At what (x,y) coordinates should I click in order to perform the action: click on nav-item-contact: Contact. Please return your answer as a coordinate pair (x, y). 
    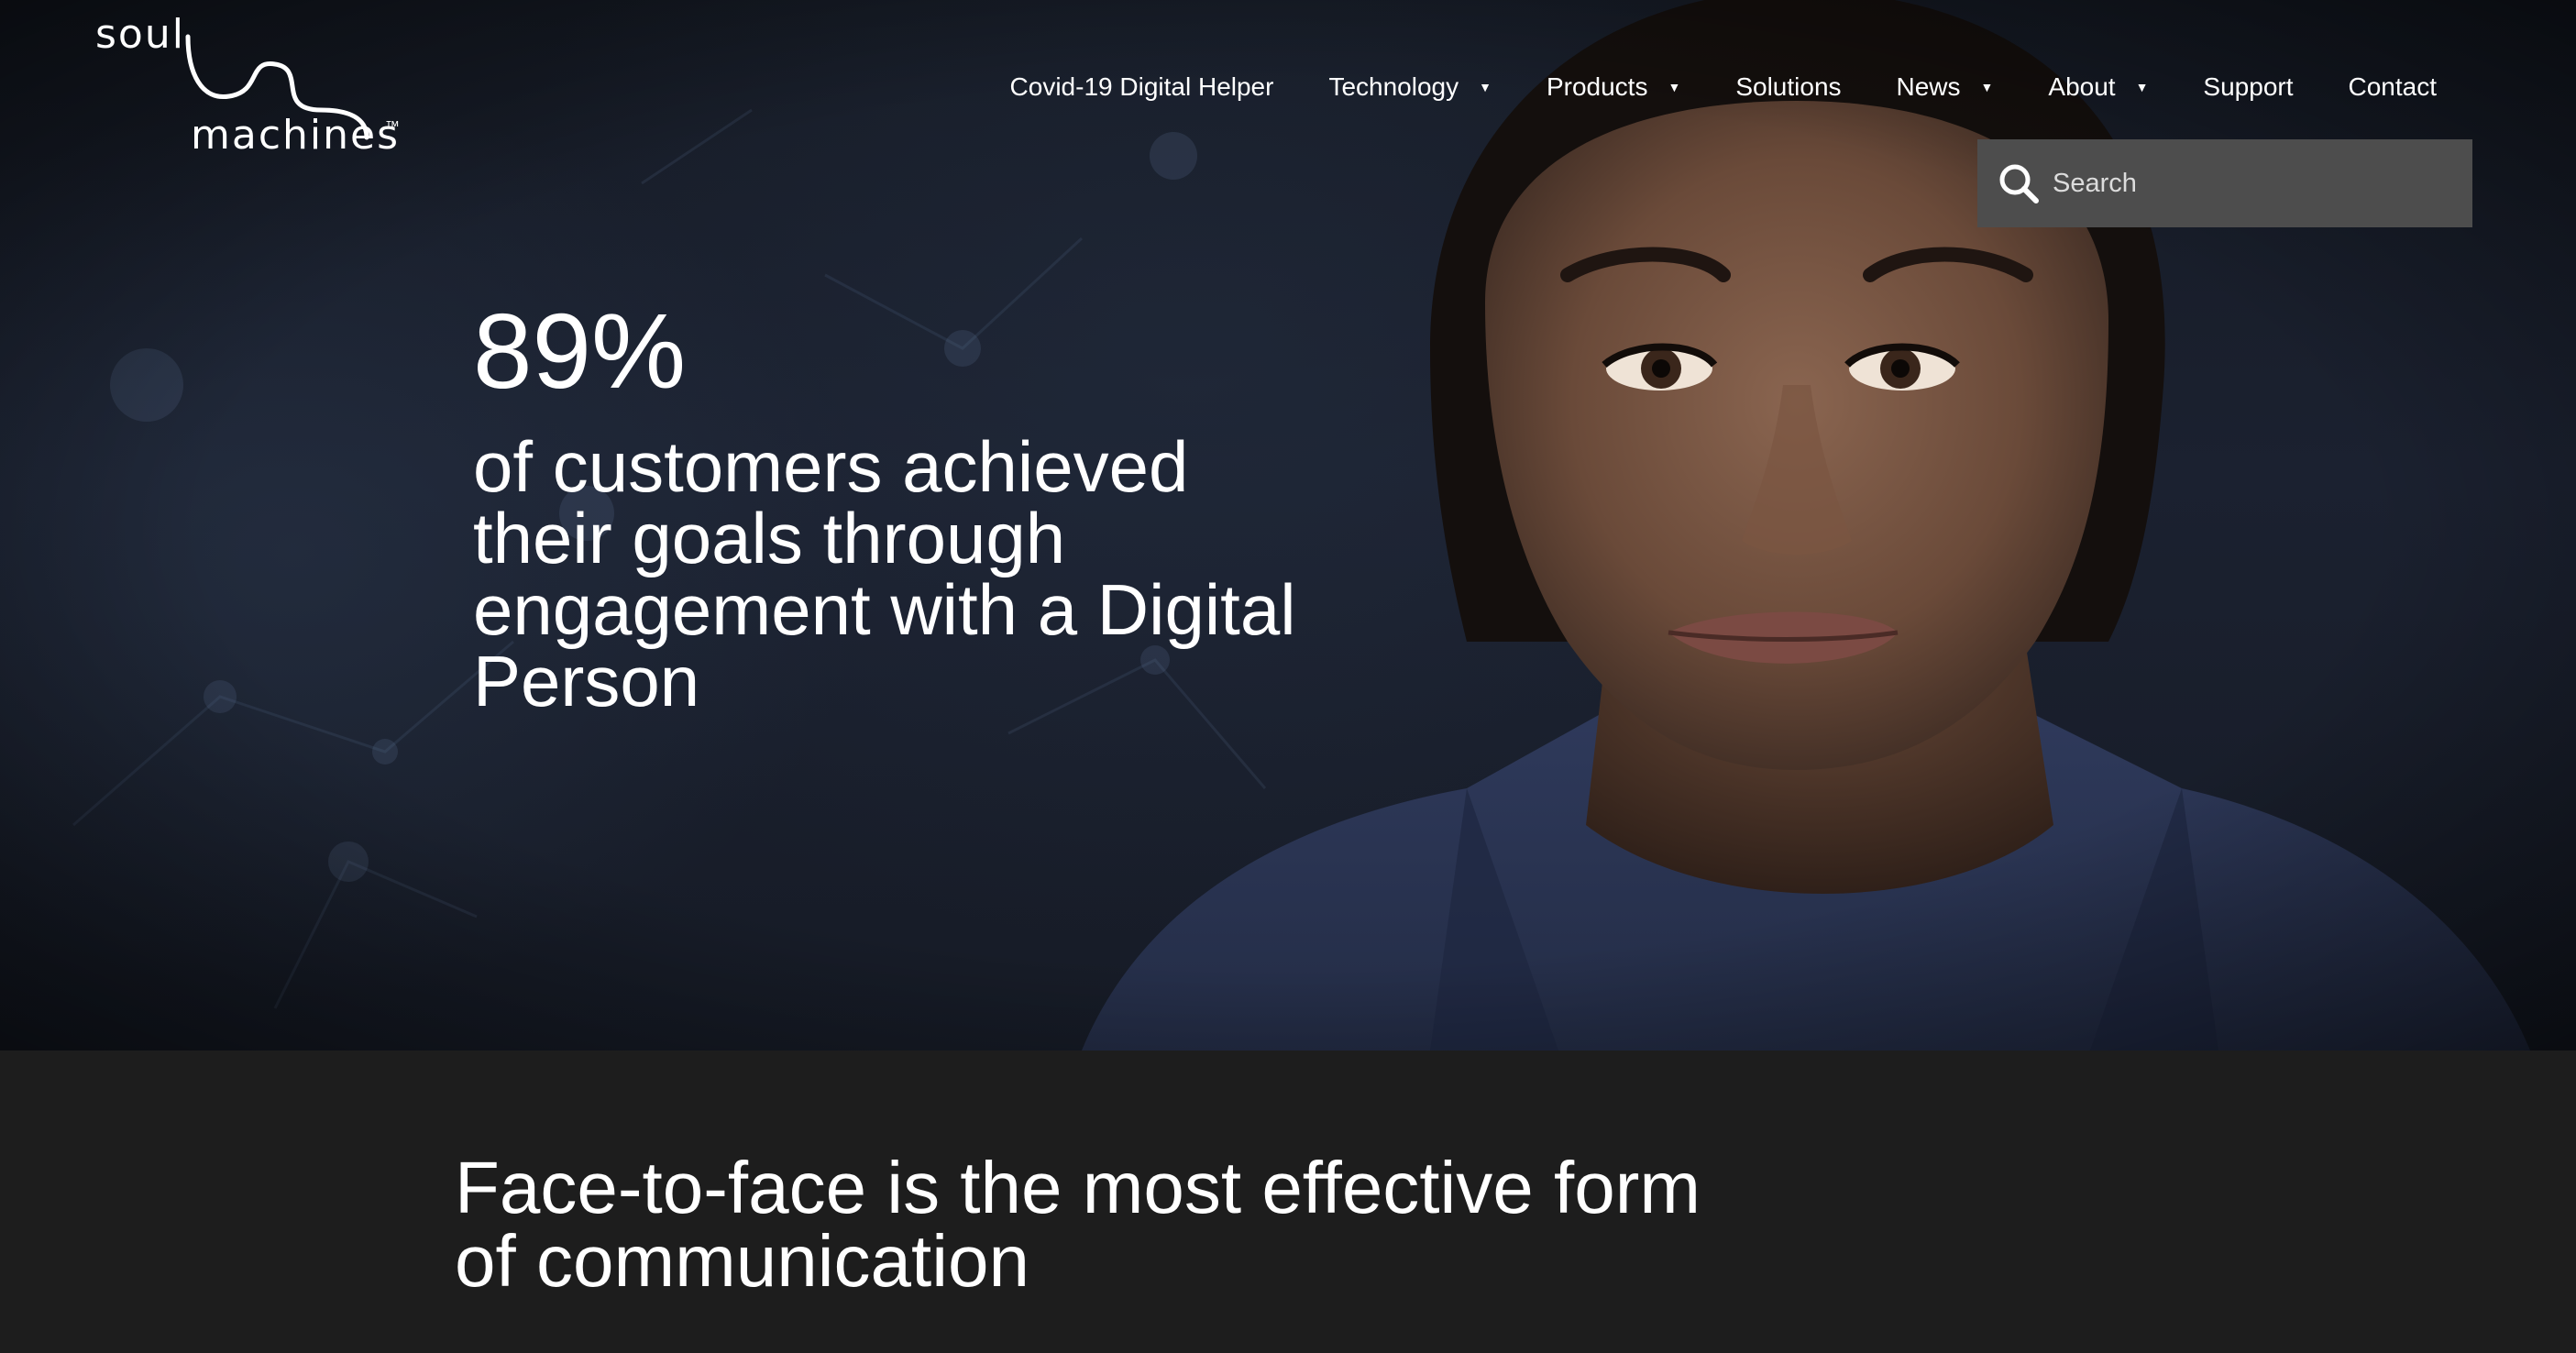
    Looking at the image, I should click on (2394, 87).